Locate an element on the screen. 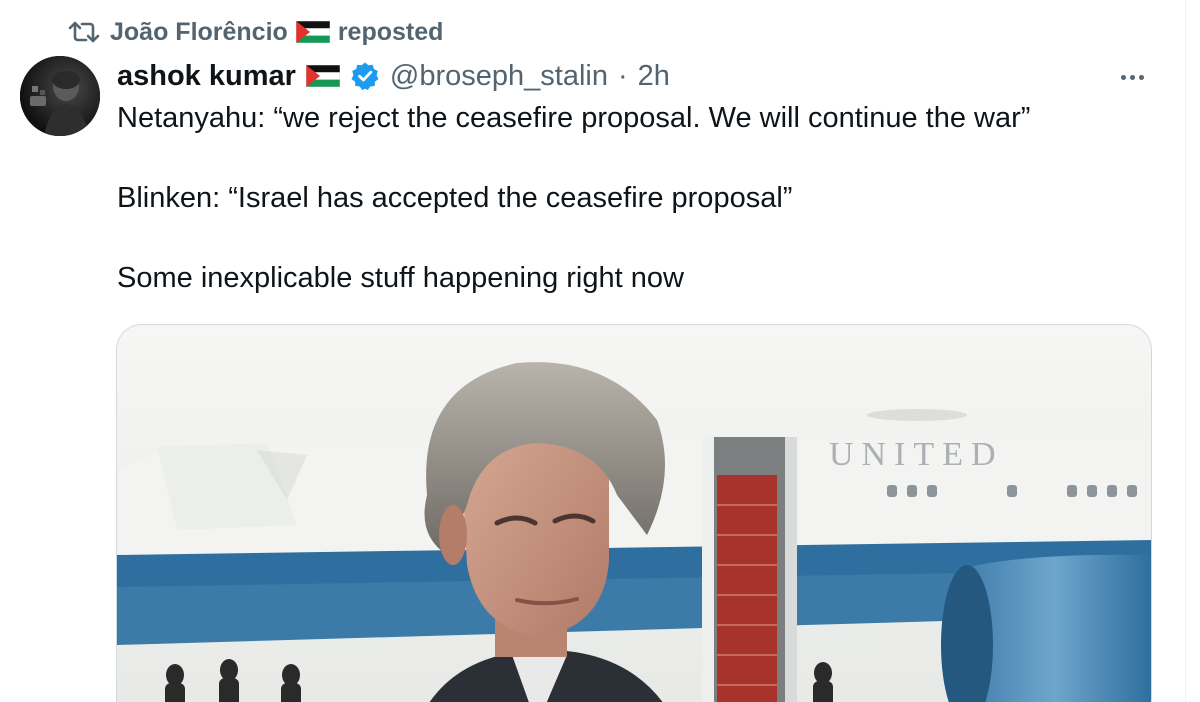 This screenshot has width=1200, height=702. more-options-button is located at coordinates (1132, 77).